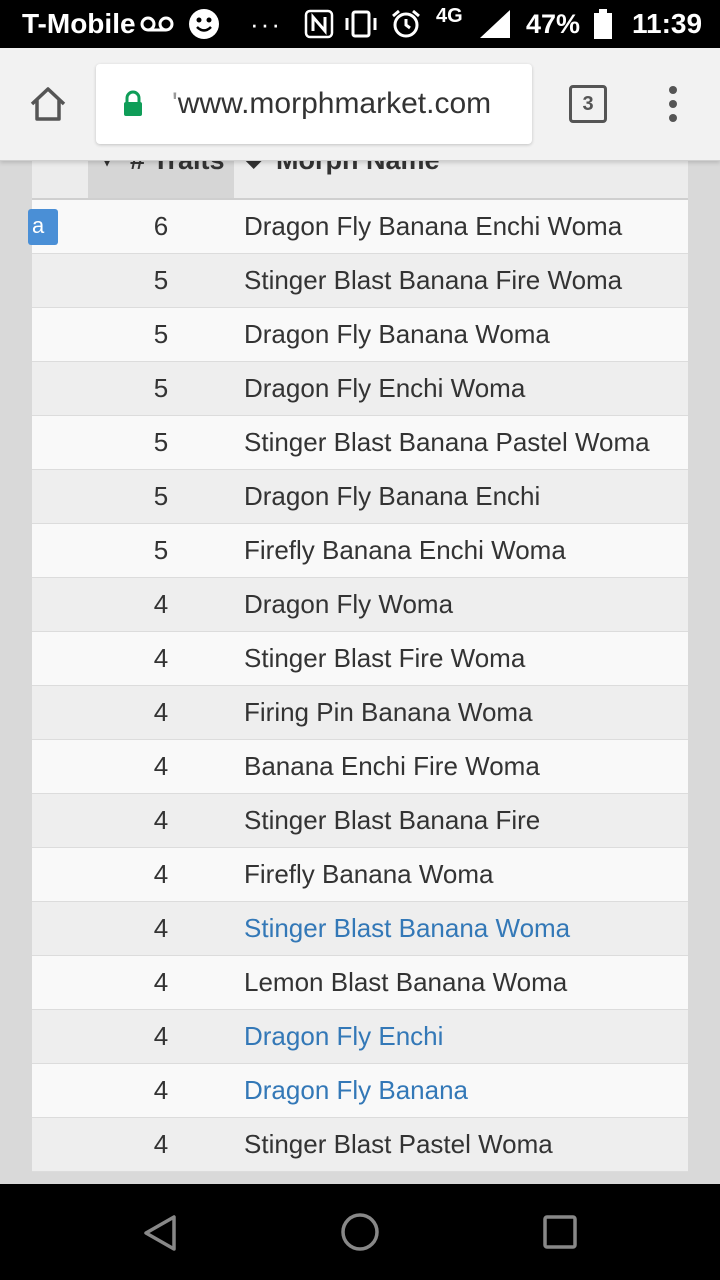 This screenshot has width=720, height=1280. I want to click on browser-toolbar: 'www.morphmarket.com 3, so click(360, 104).